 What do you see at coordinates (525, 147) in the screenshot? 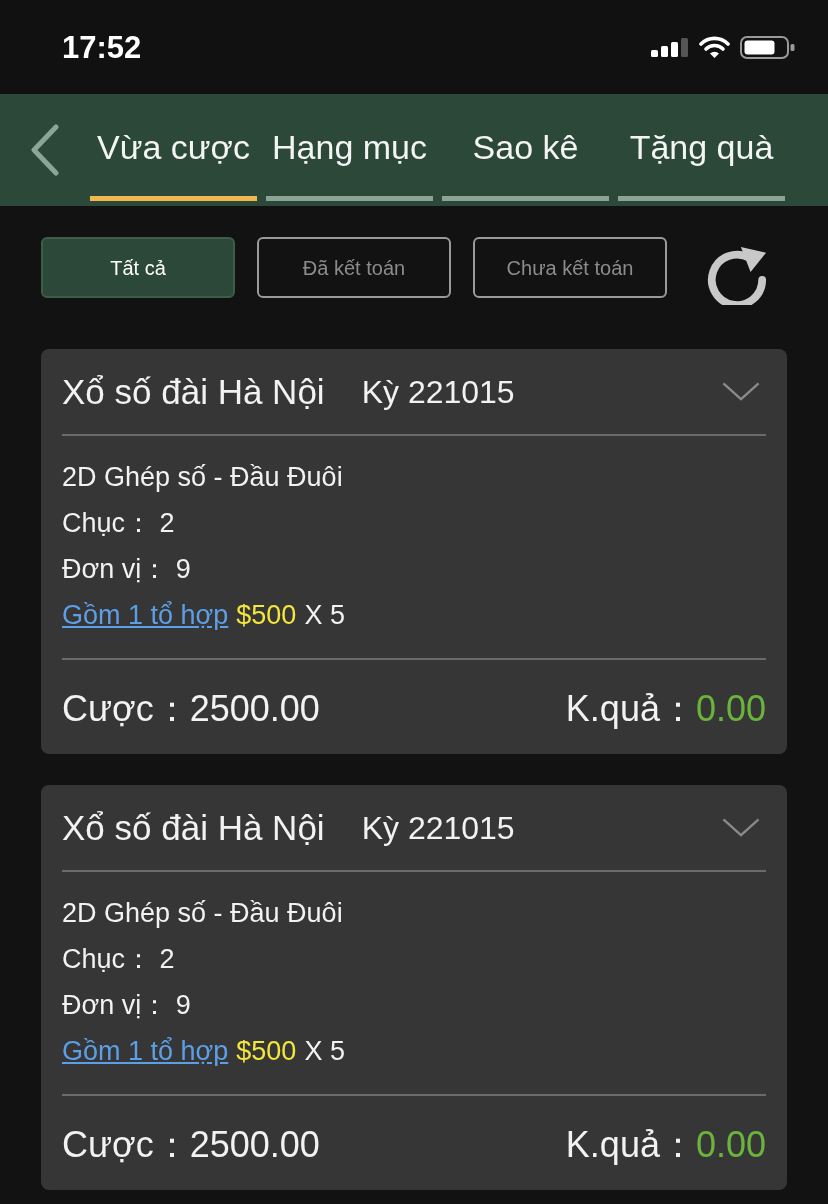
I see `tab: Sao kê` at bounding box center [525, 147].